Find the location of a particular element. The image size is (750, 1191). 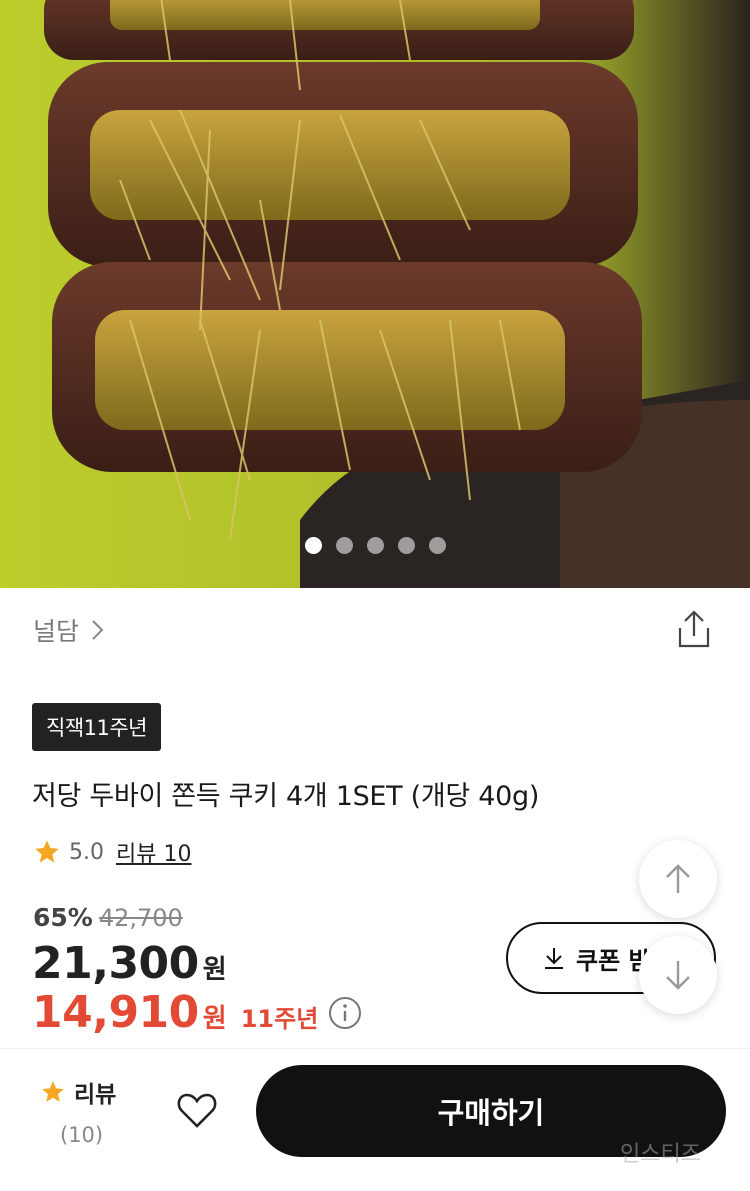

wishlist-button is located at coordinates (197, 1110).